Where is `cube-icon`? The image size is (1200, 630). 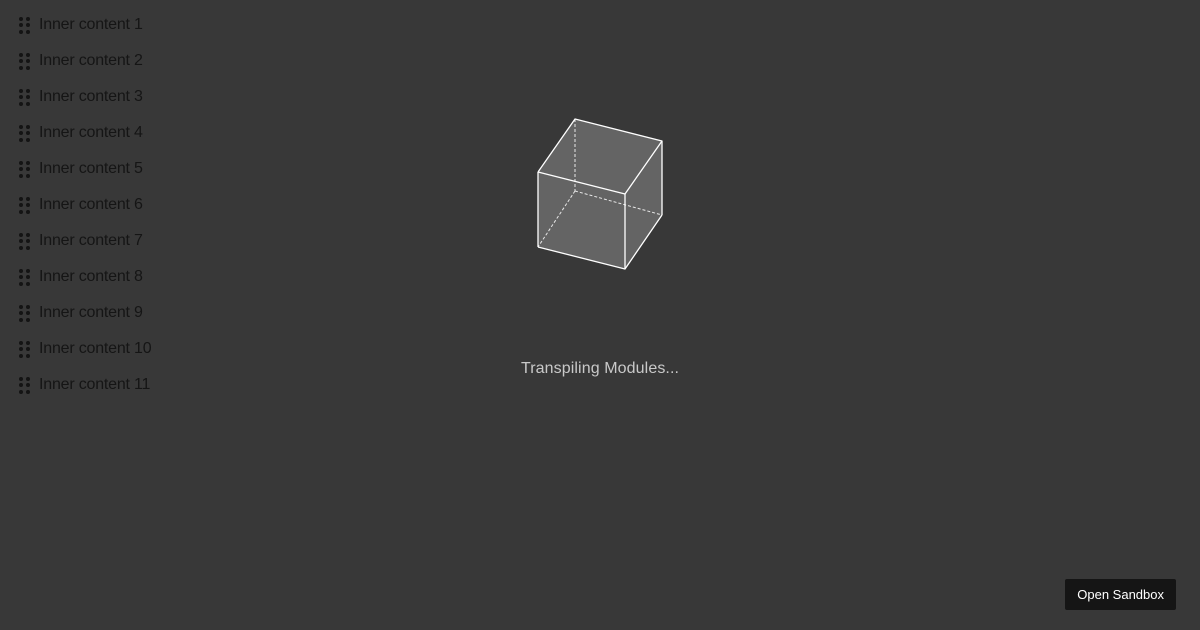
cube-icon is located at coordinates (600, 194).